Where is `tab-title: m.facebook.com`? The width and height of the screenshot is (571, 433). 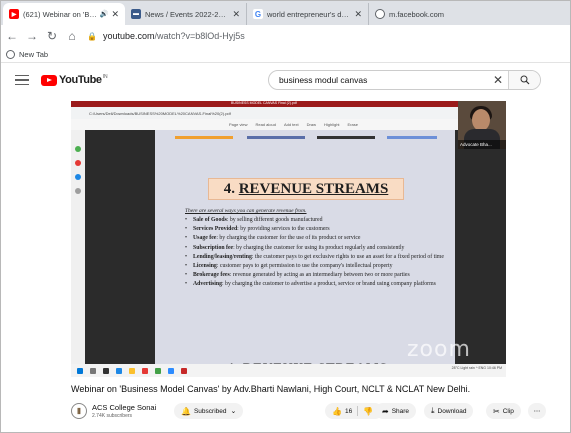
tab-title: m.facebook.com is located at coordinates (417, 14).